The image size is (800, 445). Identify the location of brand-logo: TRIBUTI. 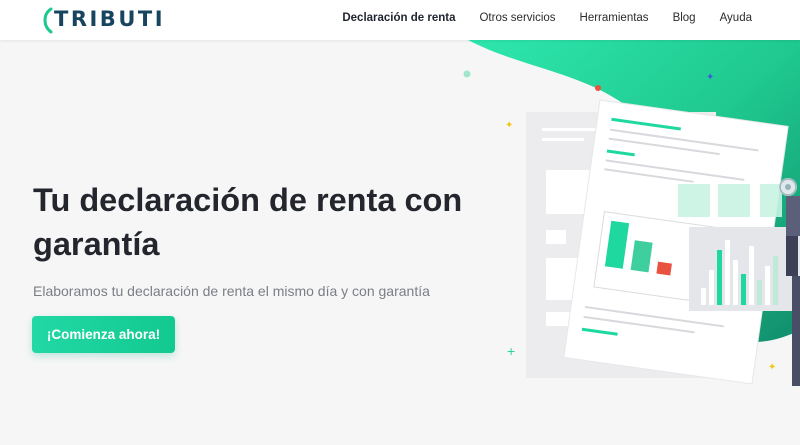
(102, 19).